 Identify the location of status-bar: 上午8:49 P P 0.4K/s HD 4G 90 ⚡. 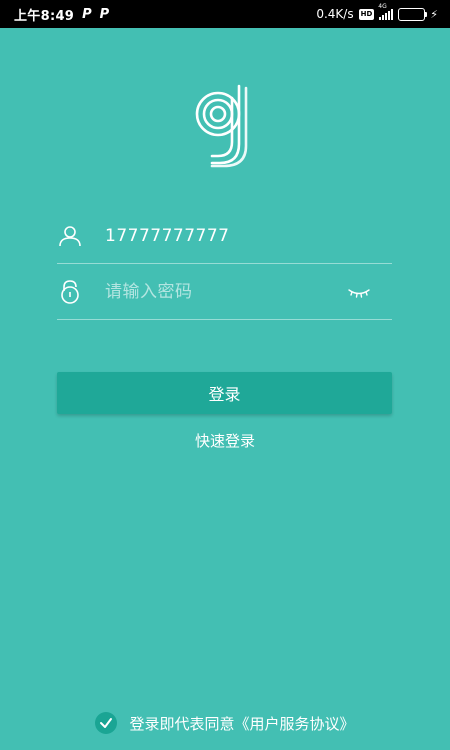
(225, 14).